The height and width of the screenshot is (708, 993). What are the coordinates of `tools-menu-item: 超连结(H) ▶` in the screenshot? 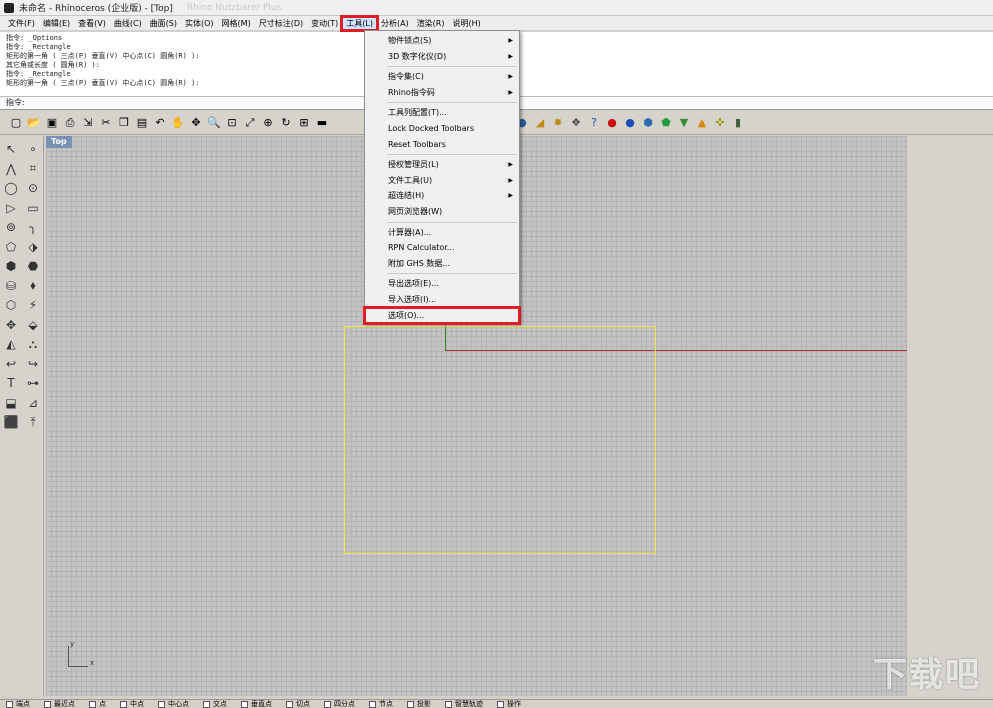 It's located at (442, 196).